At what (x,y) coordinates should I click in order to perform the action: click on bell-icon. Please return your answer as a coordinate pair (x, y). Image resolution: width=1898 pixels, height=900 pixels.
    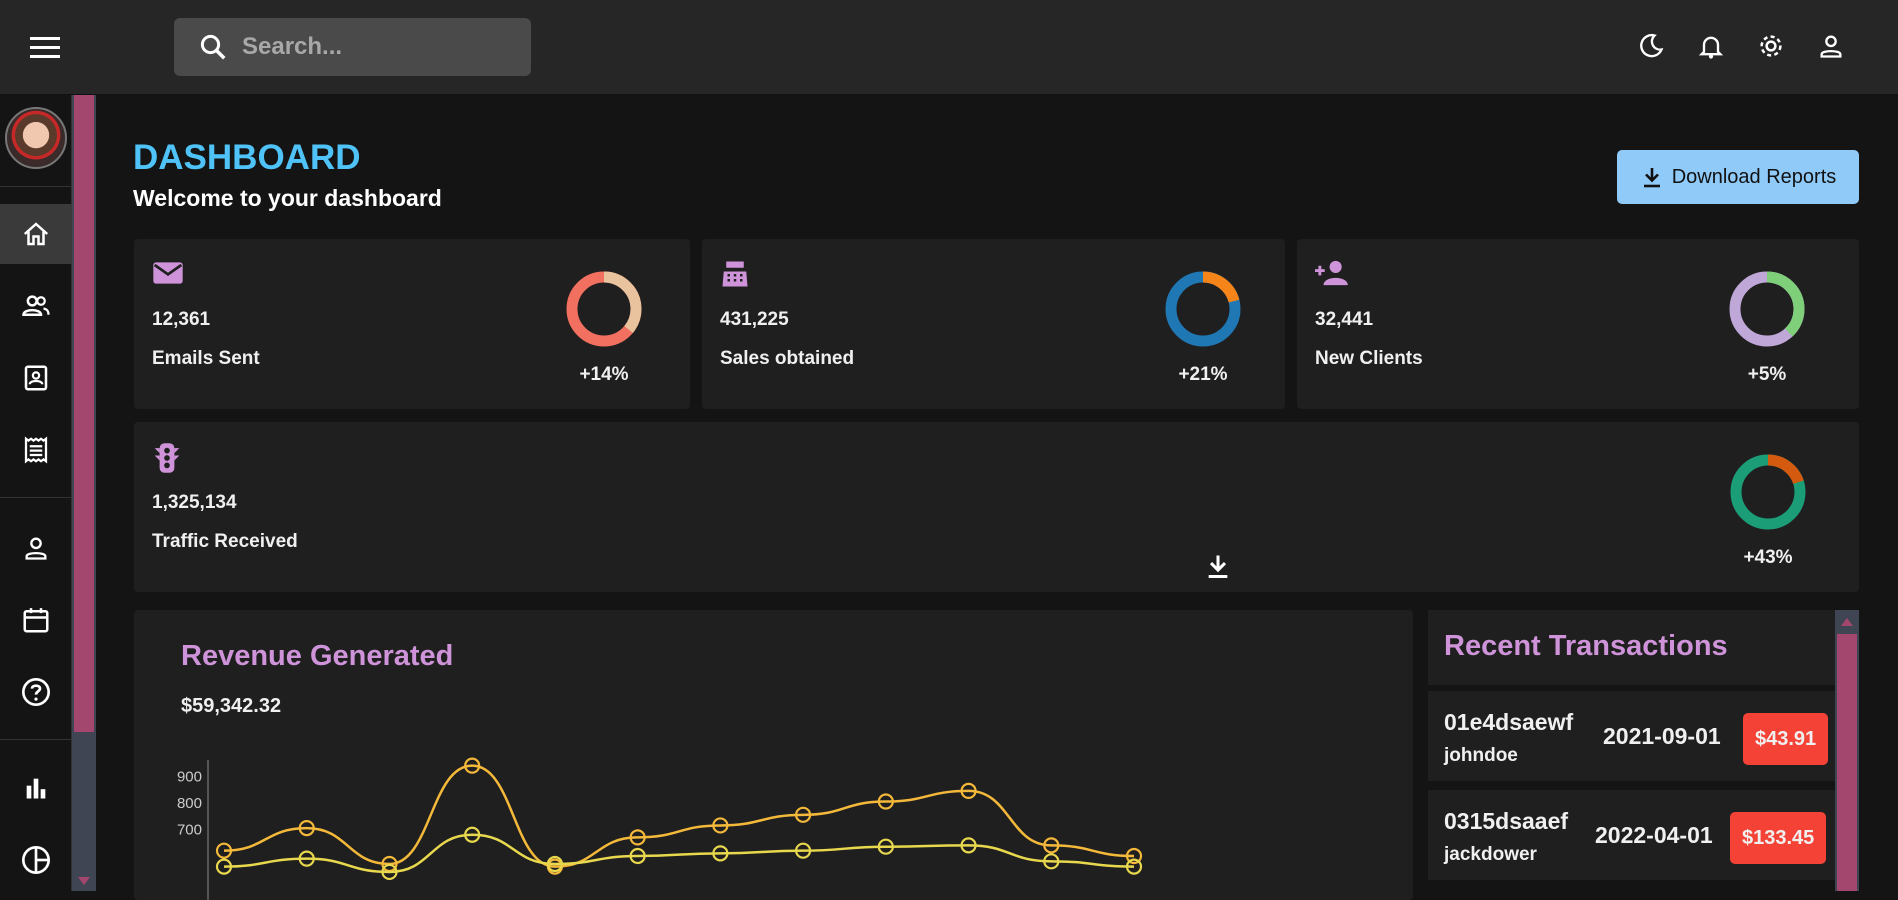
    Looking at the image, I should click on (1711, 46).